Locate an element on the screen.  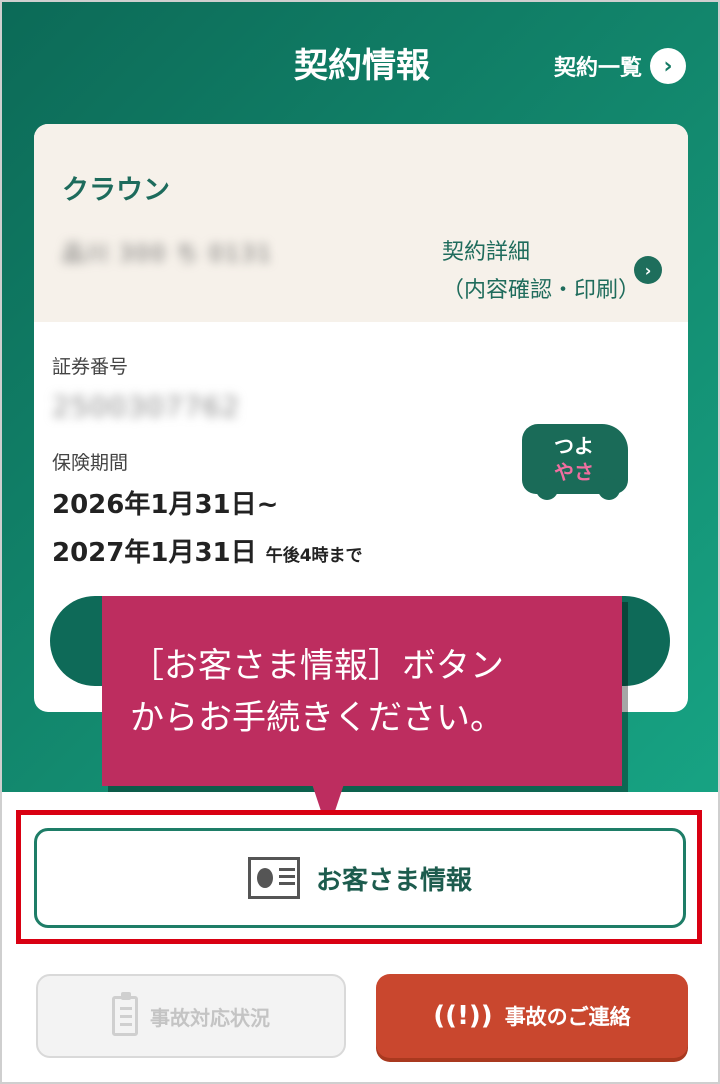
guidance-callout: ［お客さま情報］ボタン からお手続きください。 is located at coordinates (362, 691).